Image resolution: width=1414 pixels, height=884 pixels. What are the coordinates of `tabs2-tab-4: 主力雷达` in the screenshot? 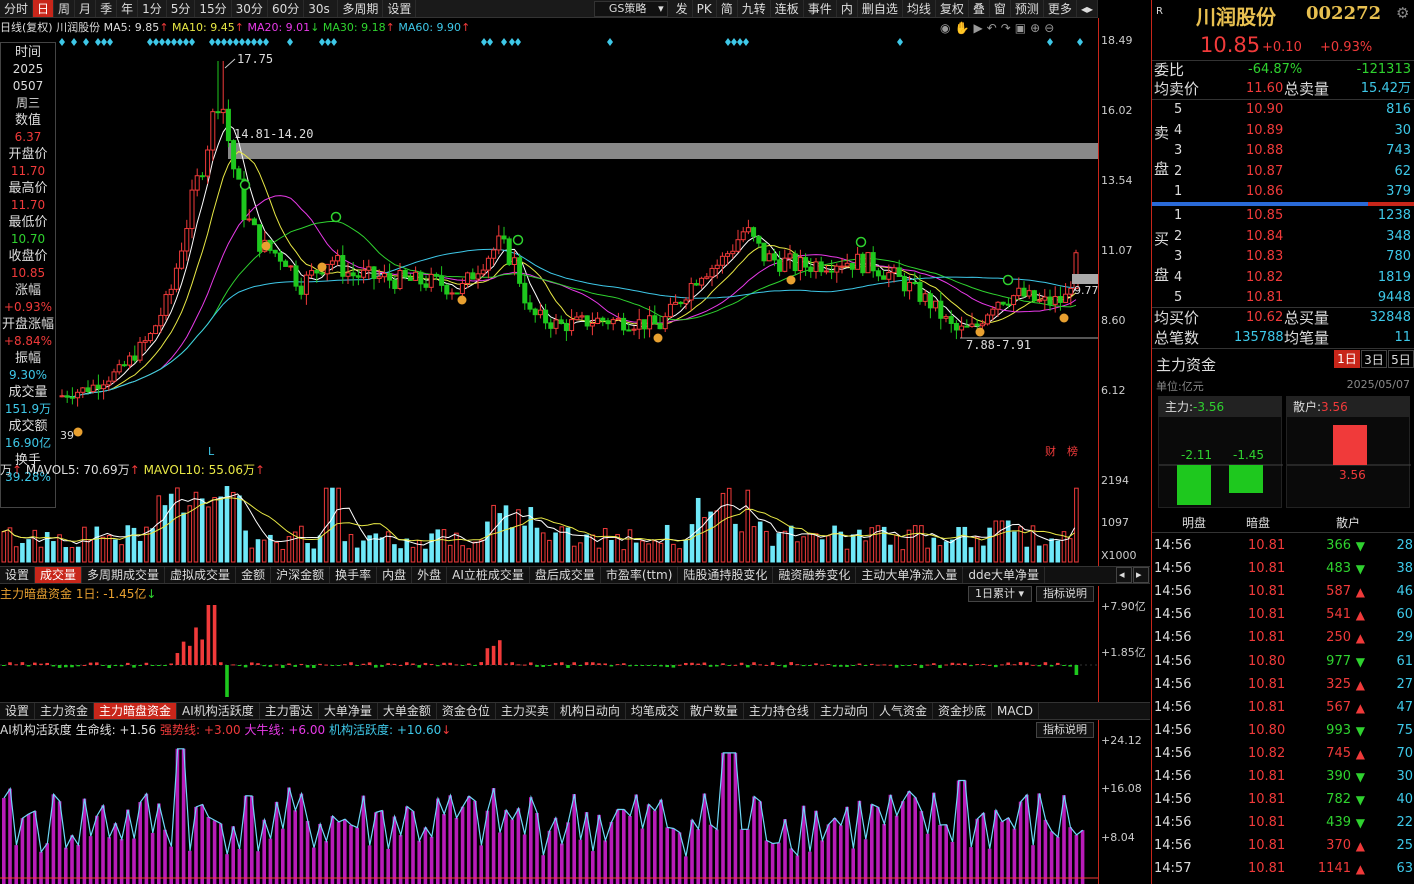 It's located at (289, 711).